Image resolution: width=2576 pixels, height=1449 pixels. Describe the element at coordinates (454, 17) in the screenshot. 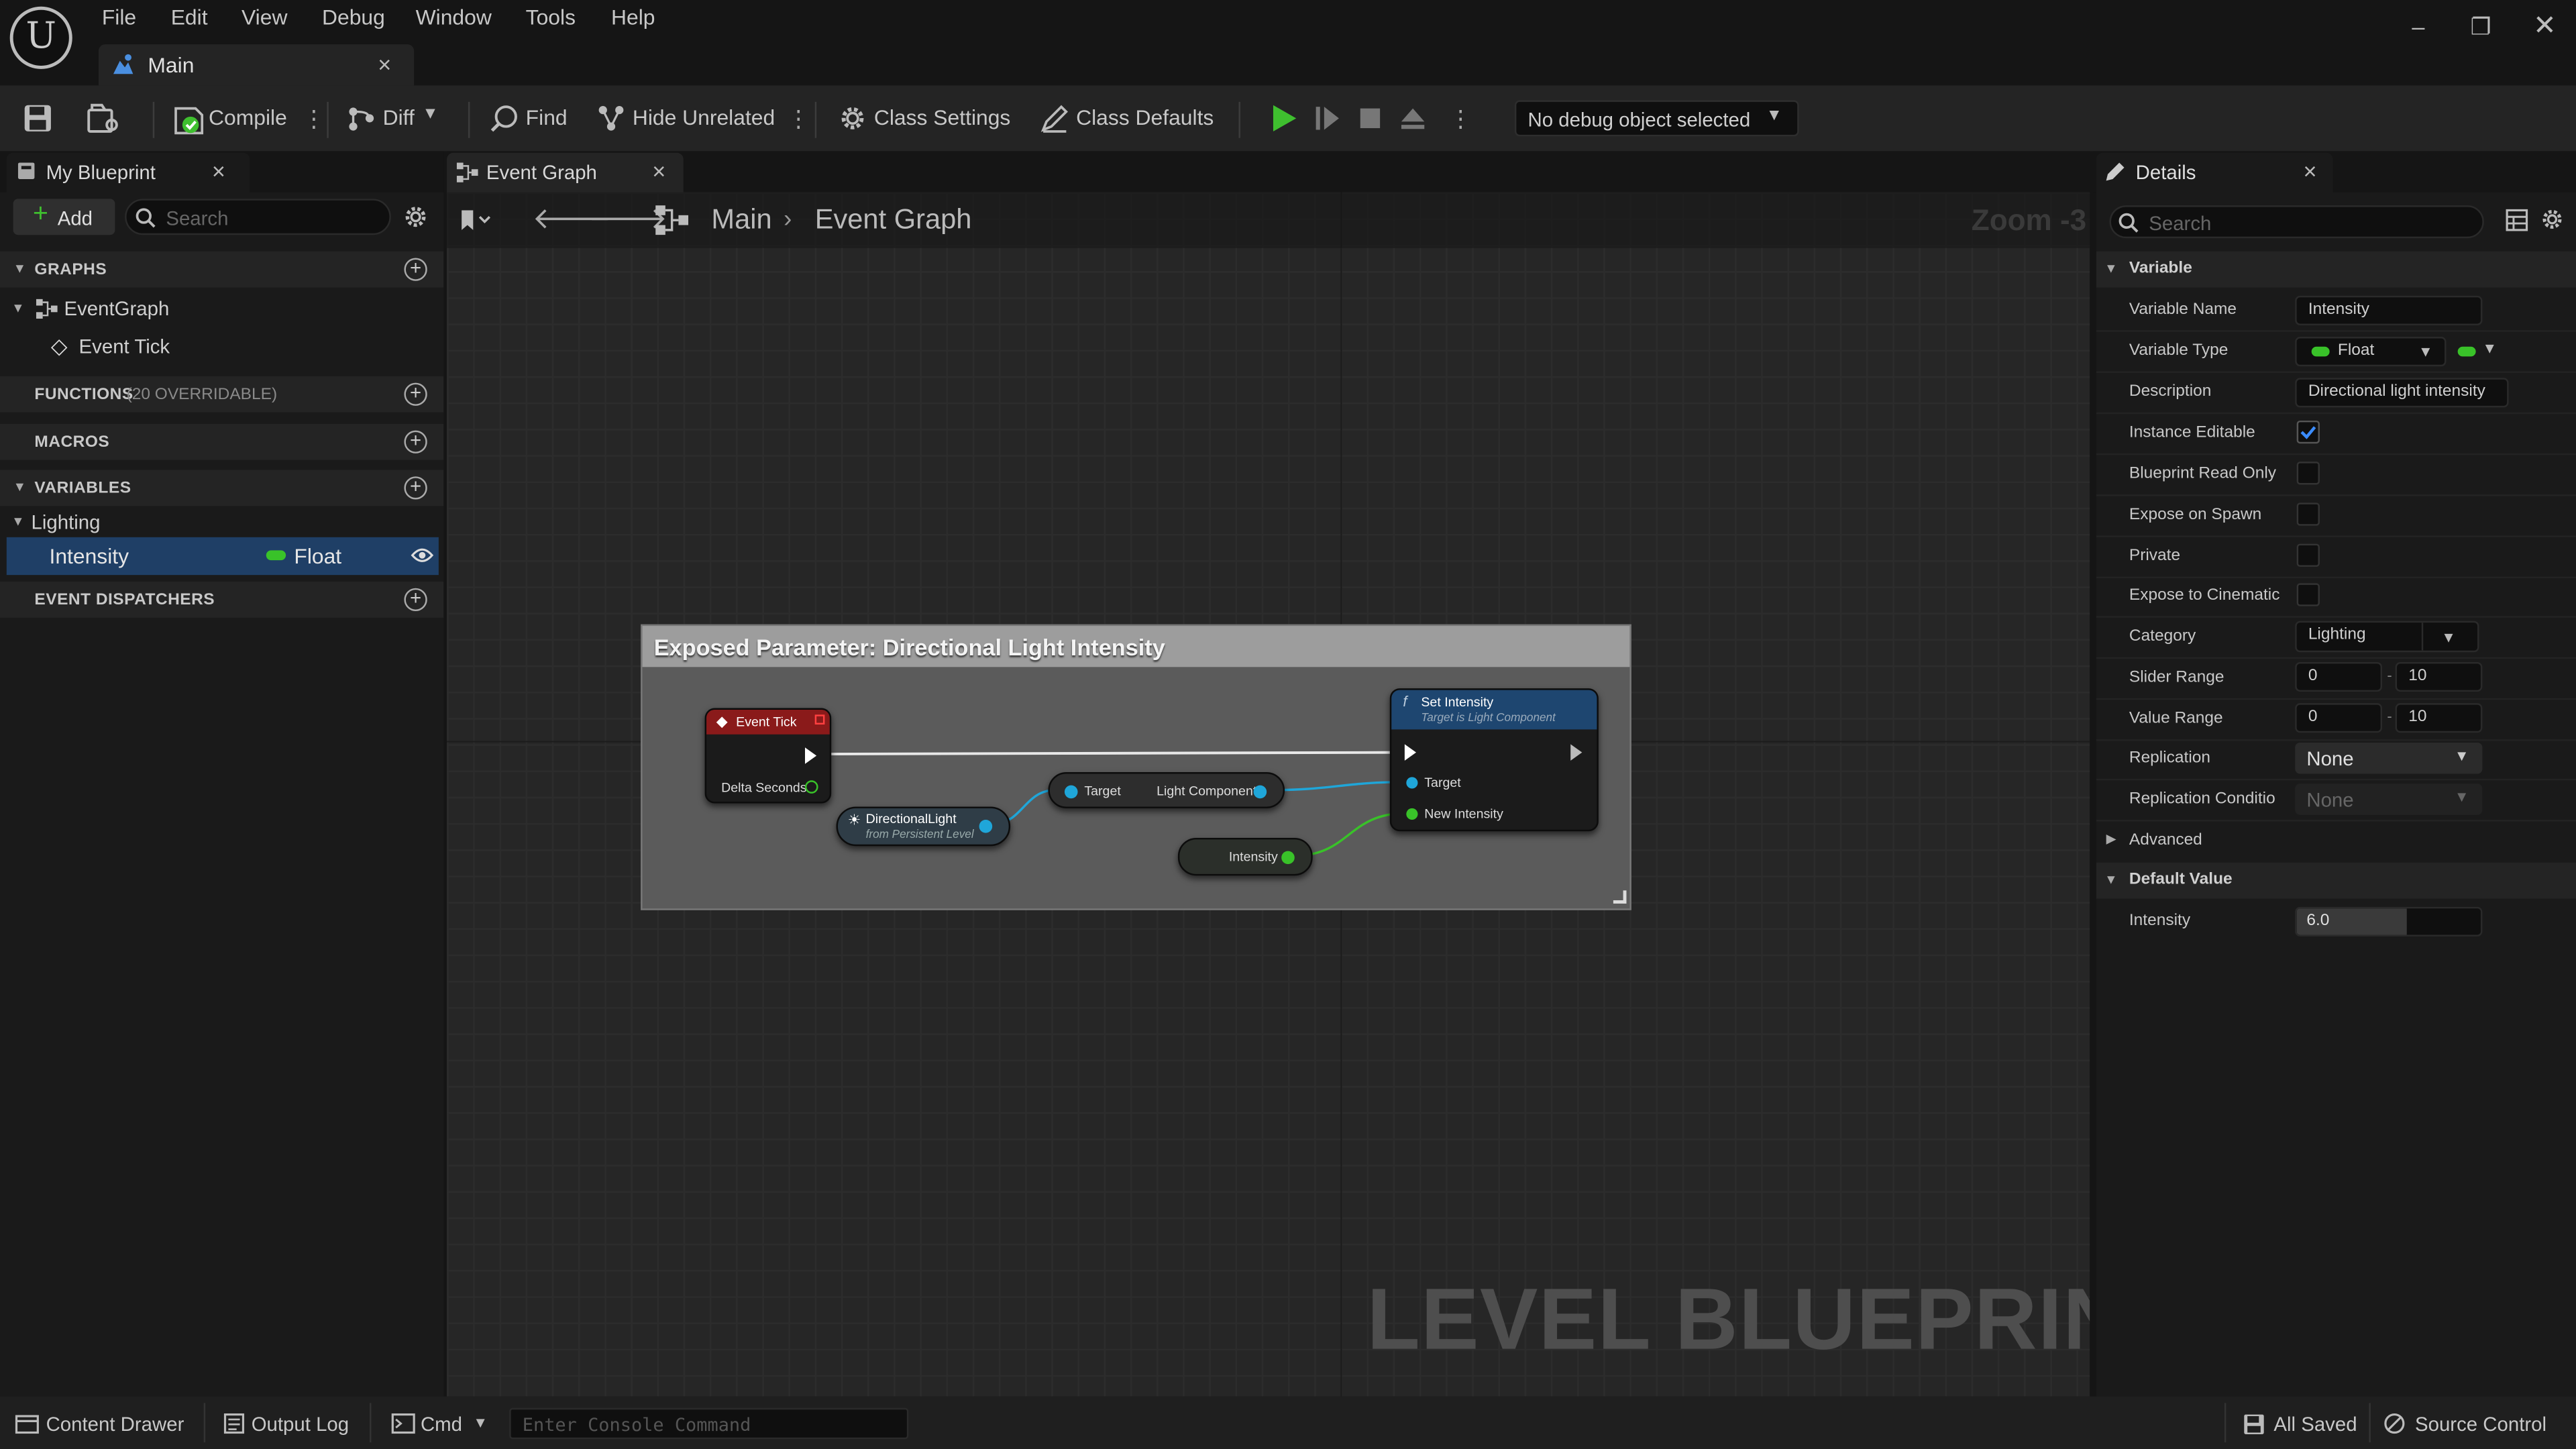

I see `menu-window: Window` at that location.